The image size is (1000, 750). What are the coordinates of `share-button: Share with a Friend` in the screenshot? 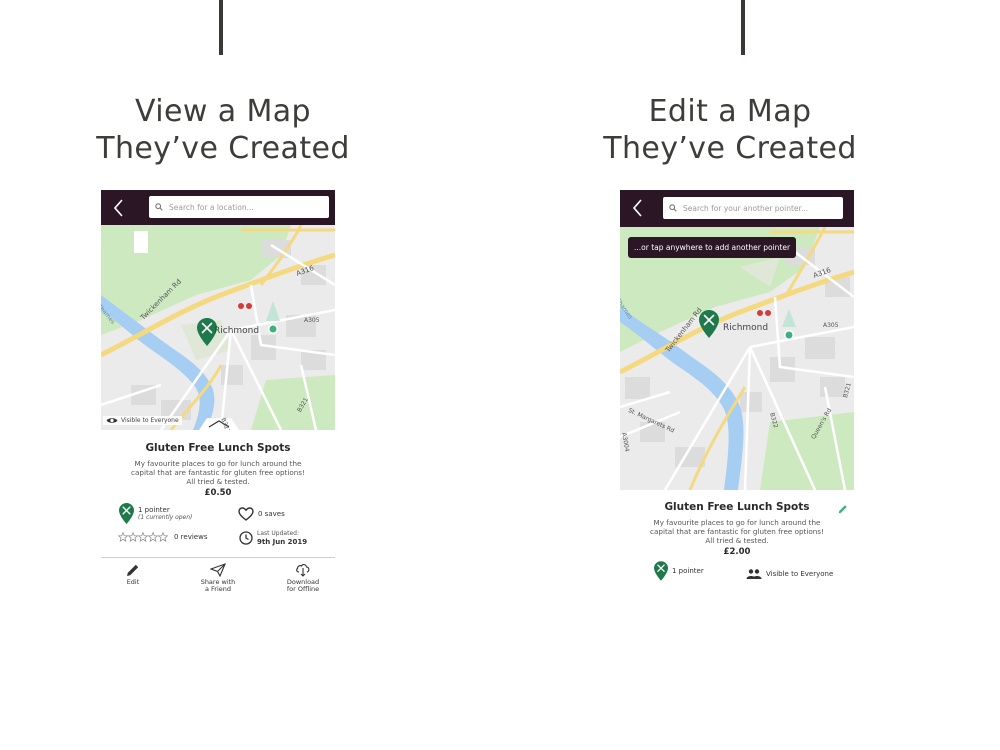 It's located at (218, 578).